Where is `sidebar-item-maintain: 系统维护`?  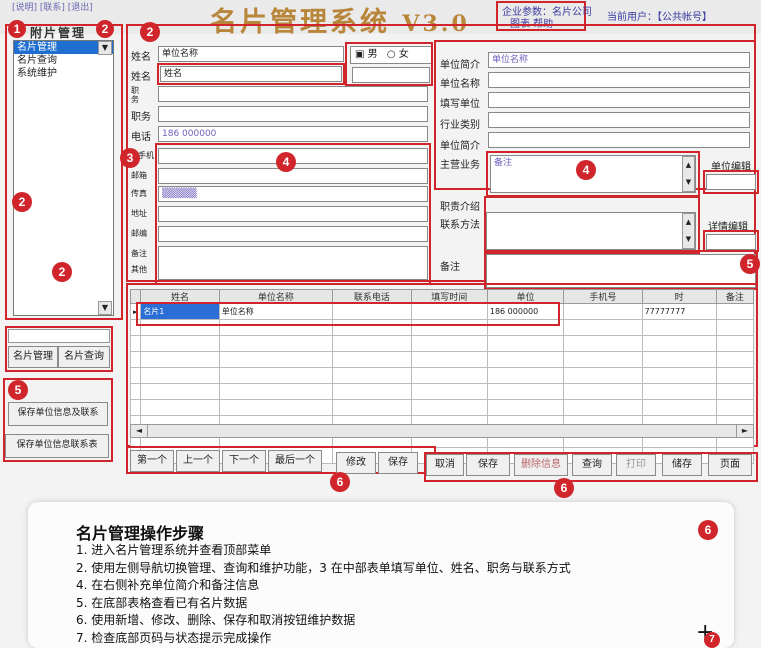 sidebar-item-maintain: 系统维护 is located at coordinates (63, 73).